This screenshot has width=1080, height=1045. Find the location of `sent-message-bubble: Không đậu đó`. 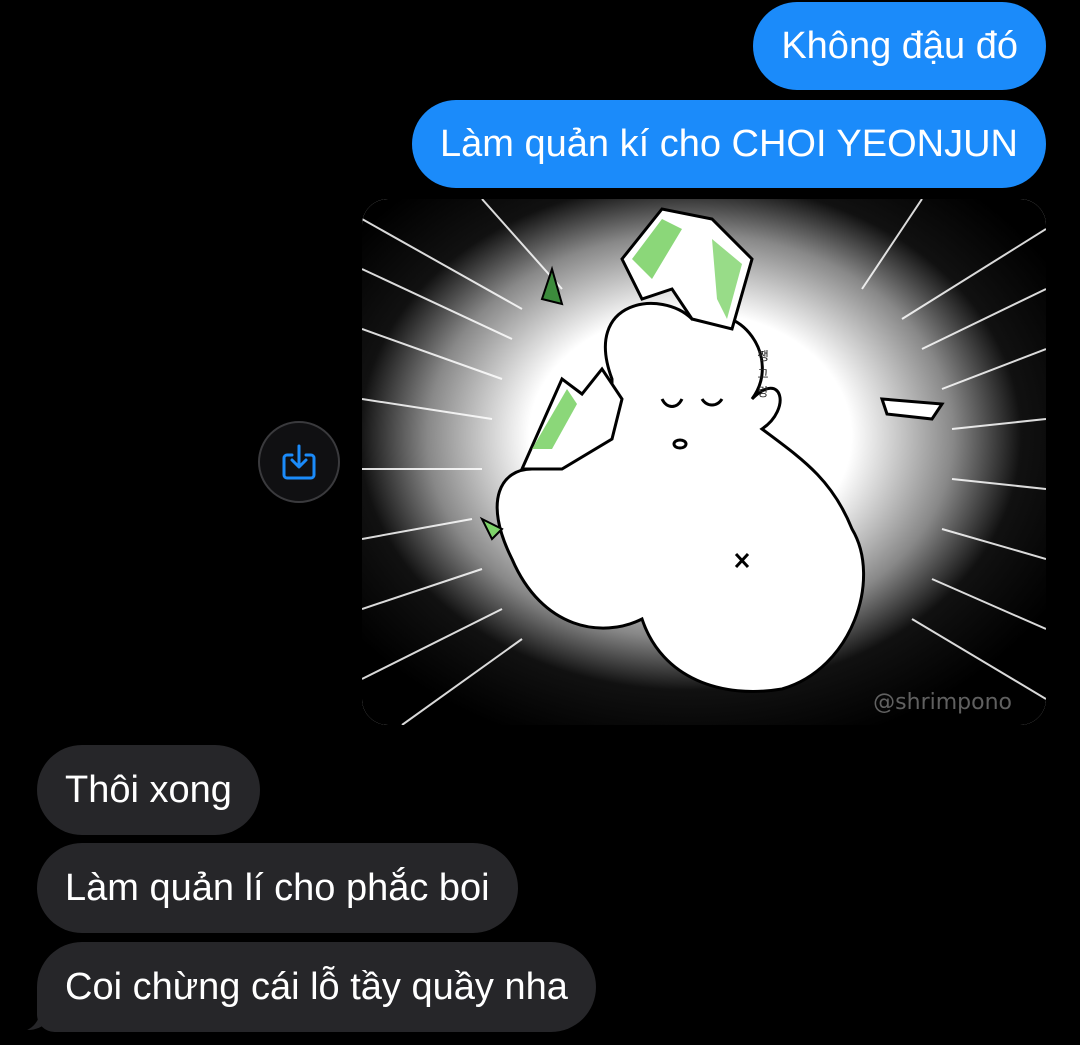

sent-message-bubble: Không đậu đó is located at coordinates (899, 46).